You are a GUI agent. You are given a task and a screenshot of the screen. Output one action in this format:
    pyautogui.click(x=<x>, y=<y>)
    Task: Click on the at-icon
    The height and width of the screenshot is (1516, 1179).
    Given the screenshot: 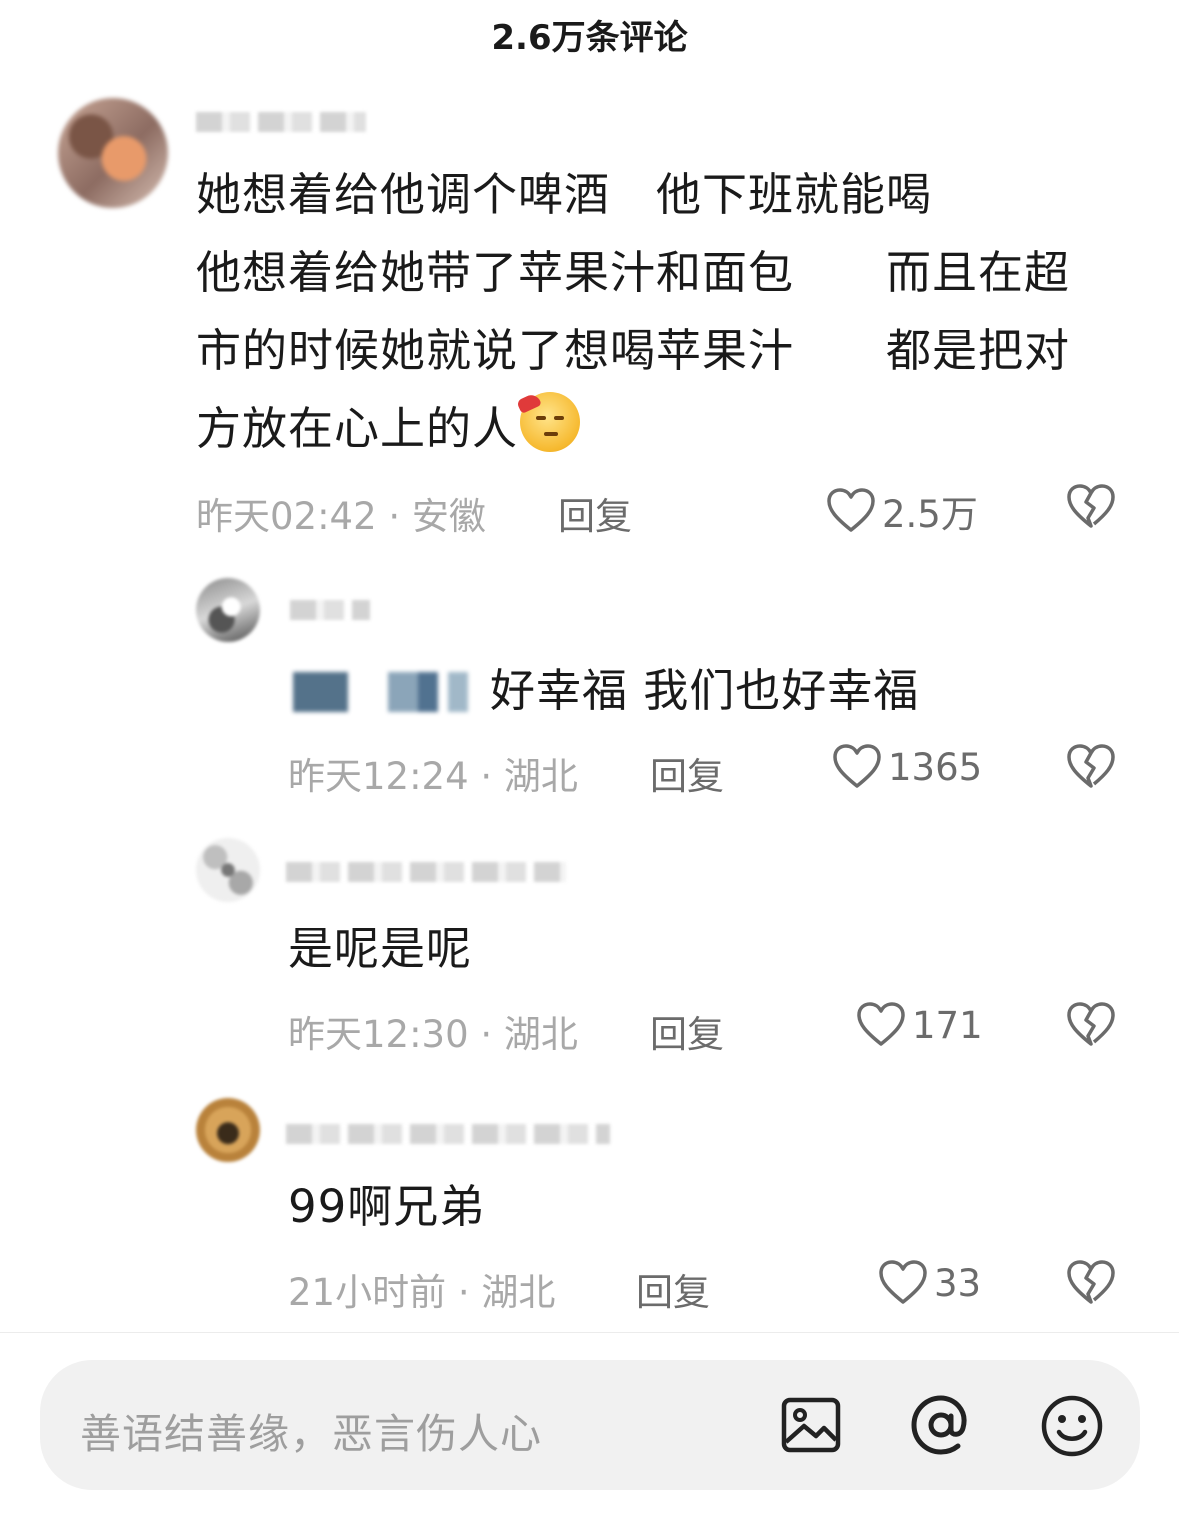 What is the action you would take?
    pyautogui.click(x=939, y=1425)
    